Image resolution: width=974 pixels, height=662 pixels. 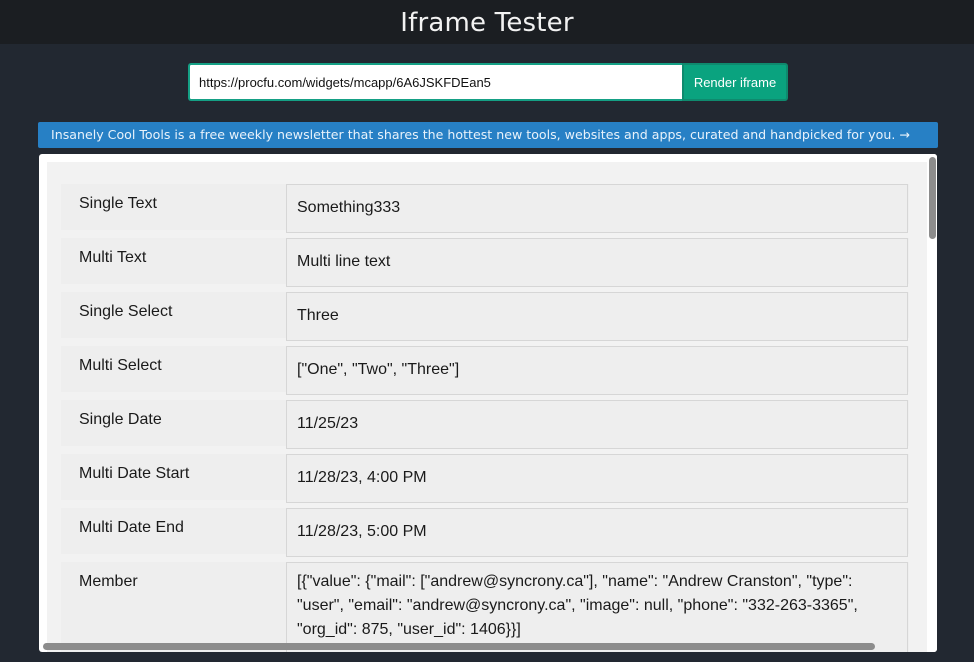 I want to click on field-label: Member, so click(x=108, y=581).